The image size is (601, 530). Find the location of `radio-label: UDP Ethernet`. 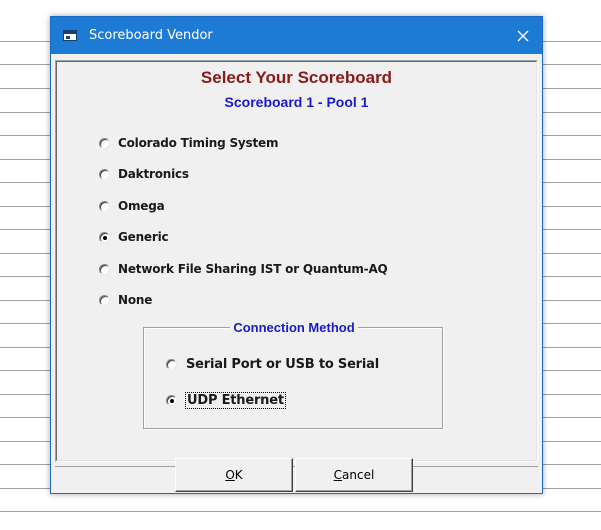

radio-label: UDP Ethernet is located at coordinates (235, 400).